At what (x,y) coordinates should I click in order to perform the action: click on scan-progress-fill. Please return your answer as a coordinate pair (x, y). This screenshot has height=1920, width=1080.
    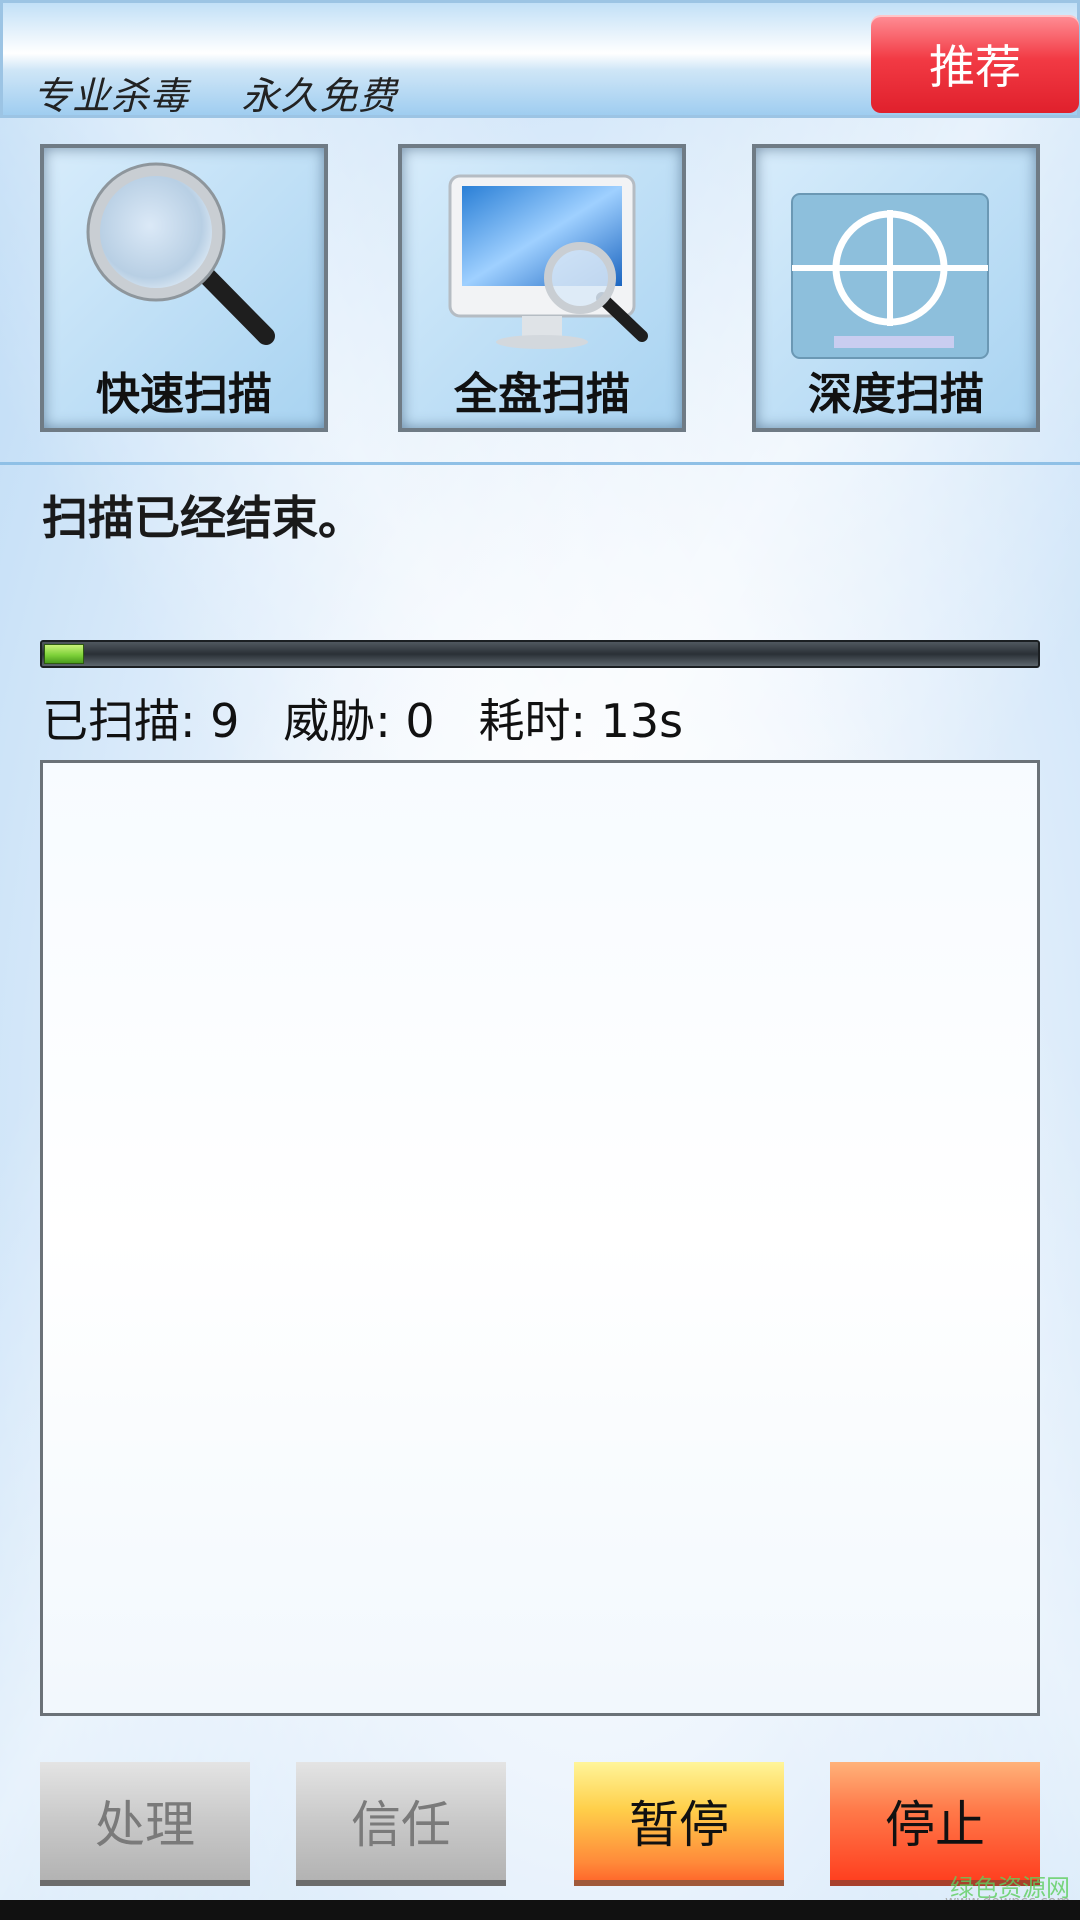
    Looking at the image, I should click on (64, 654).